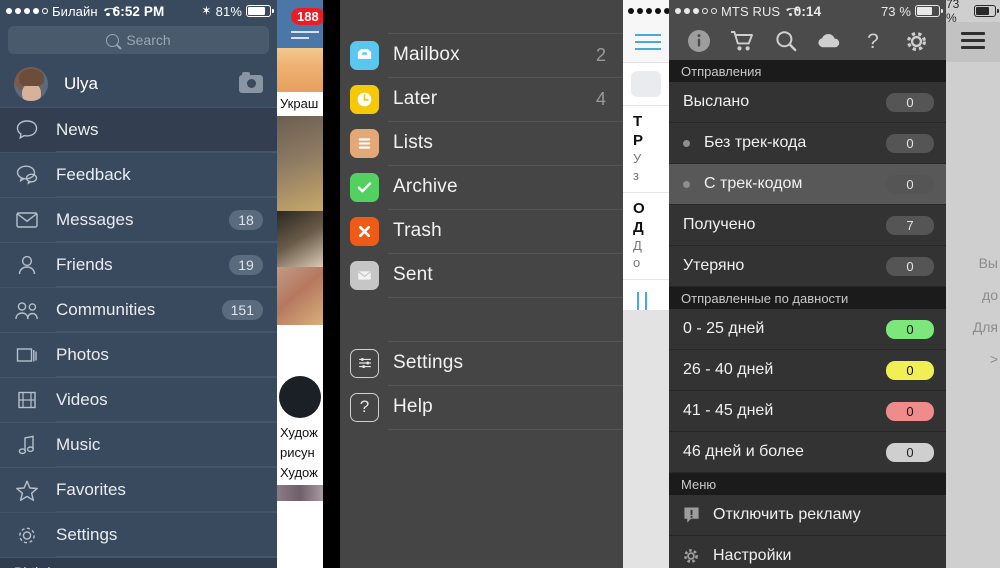 The image size is (1000, 568). What do you see at coordinates (743, 451) in the screenshot?
I see `row-label: 46 дней и более` at bounding box center [743, 451].